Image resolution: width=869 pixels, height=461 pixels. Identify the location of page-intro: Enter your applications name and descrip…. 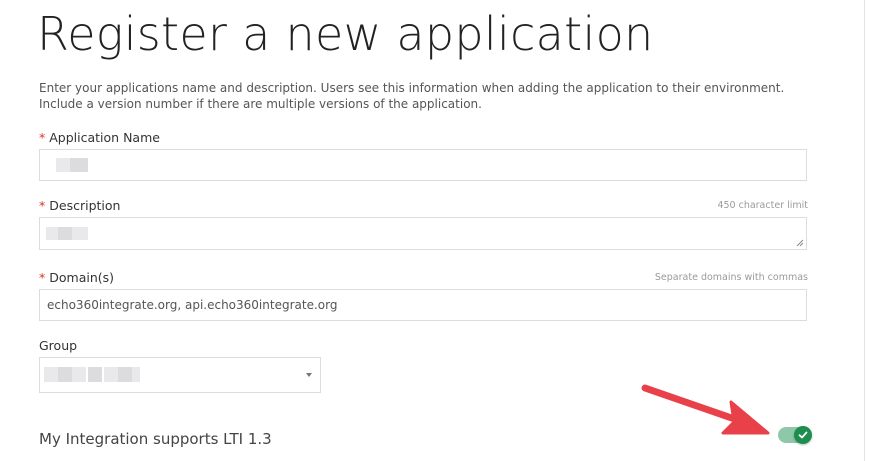
(412, 96).